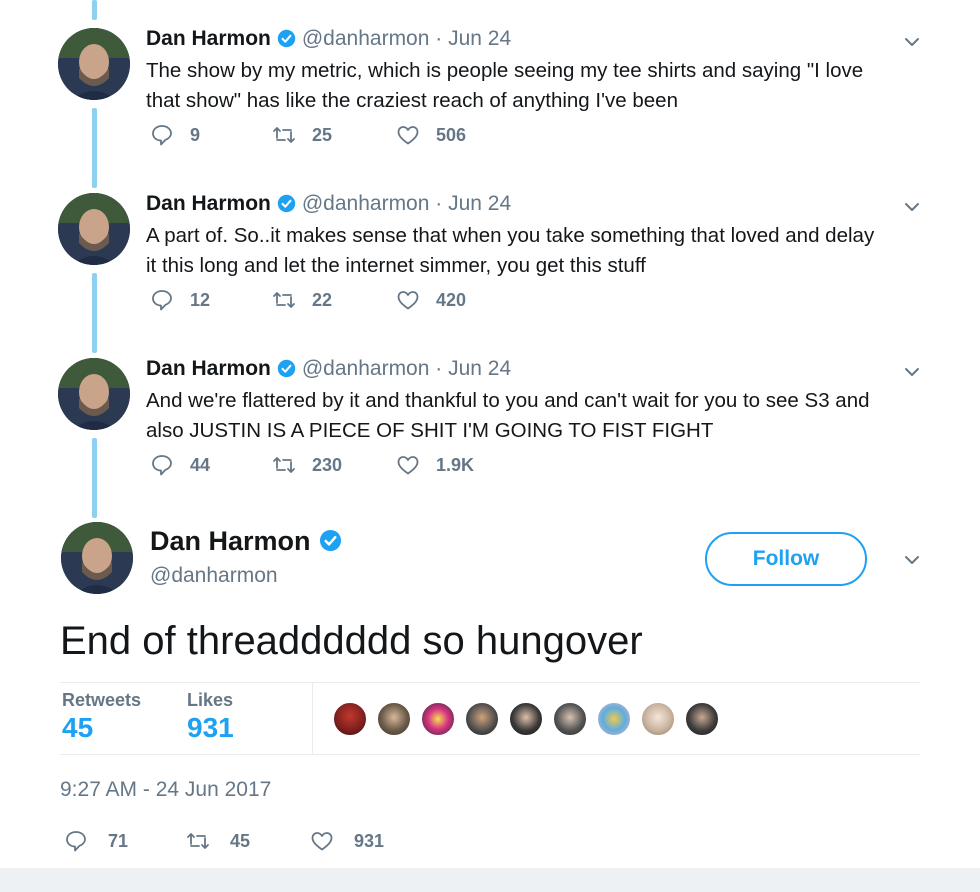  Describe the element at coordinates (451, 299) in the screenshot. I see `like-count: 420` at that location.